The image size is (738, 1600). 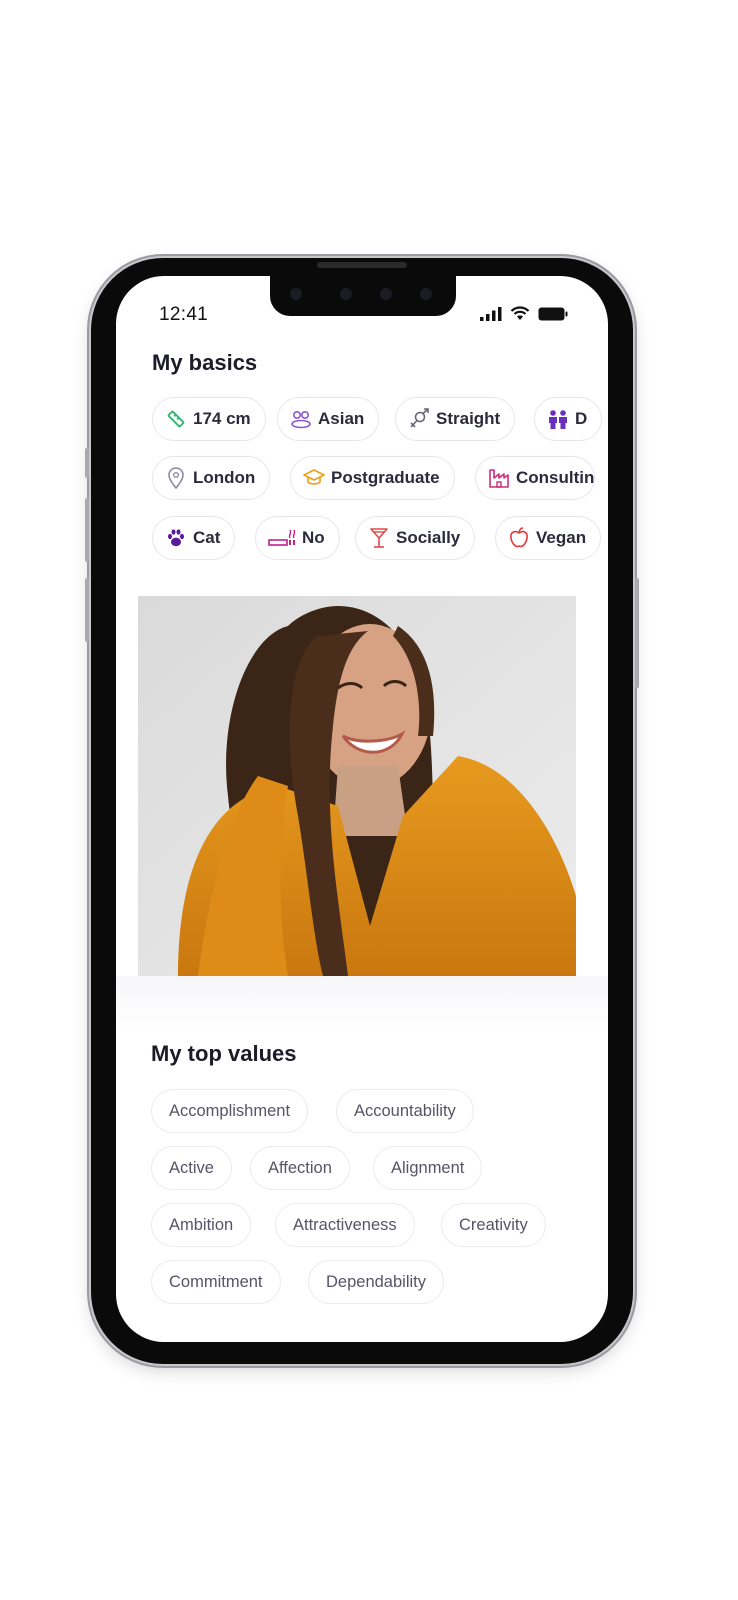 What do you see at coordinates (211, 478) in the screenshot?
I see `basic-chip-location: London` at bounding box center [211, 478].